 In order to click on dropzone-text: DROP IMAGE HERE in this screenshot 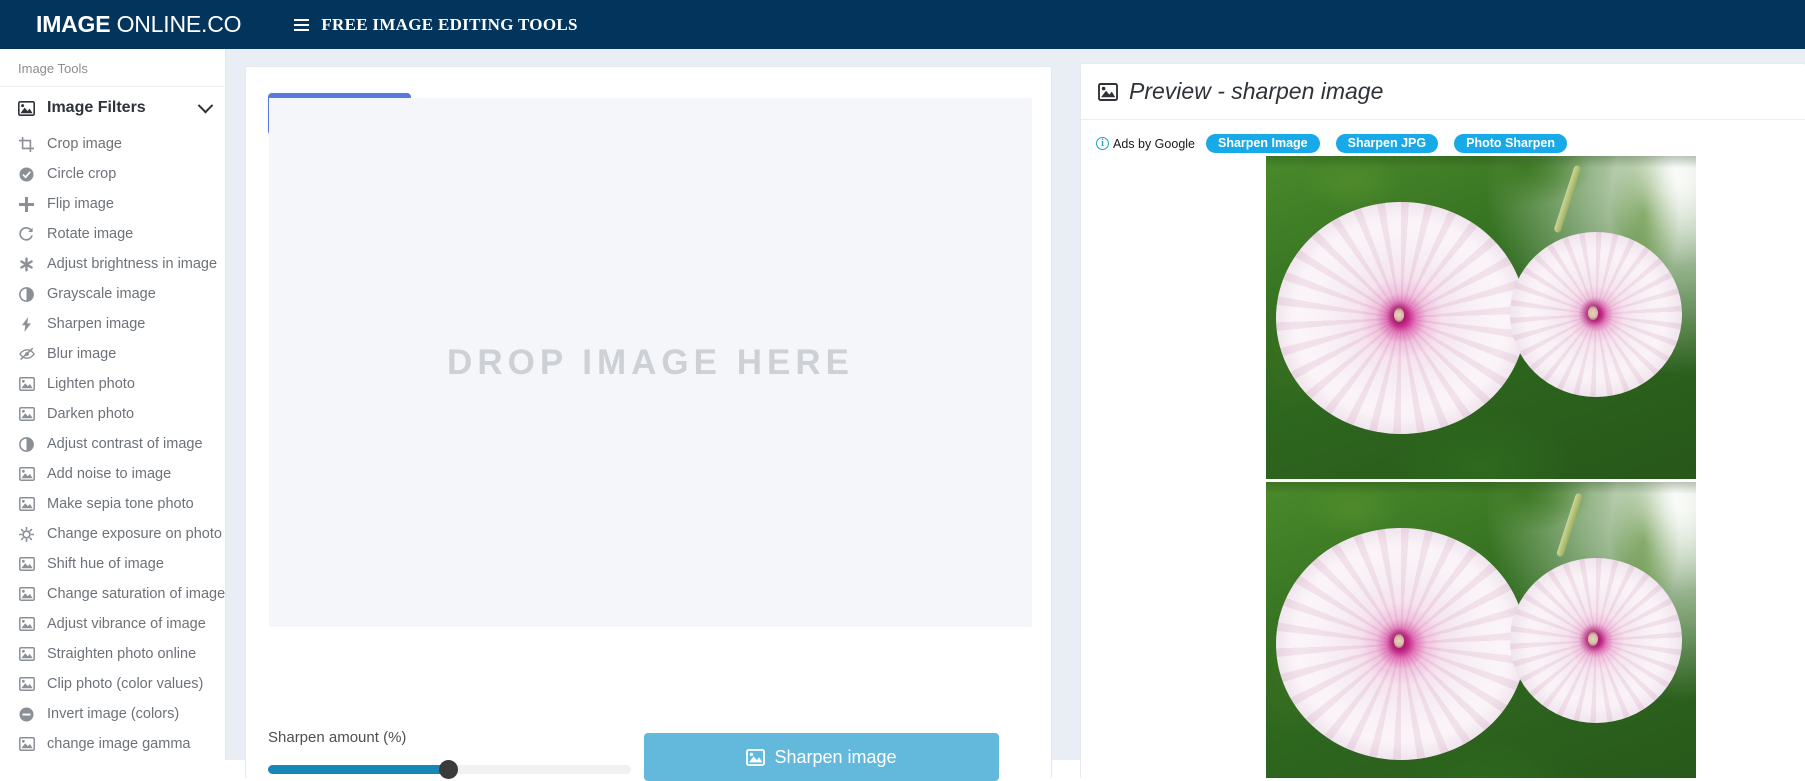, I will do `click(650, 362)`.